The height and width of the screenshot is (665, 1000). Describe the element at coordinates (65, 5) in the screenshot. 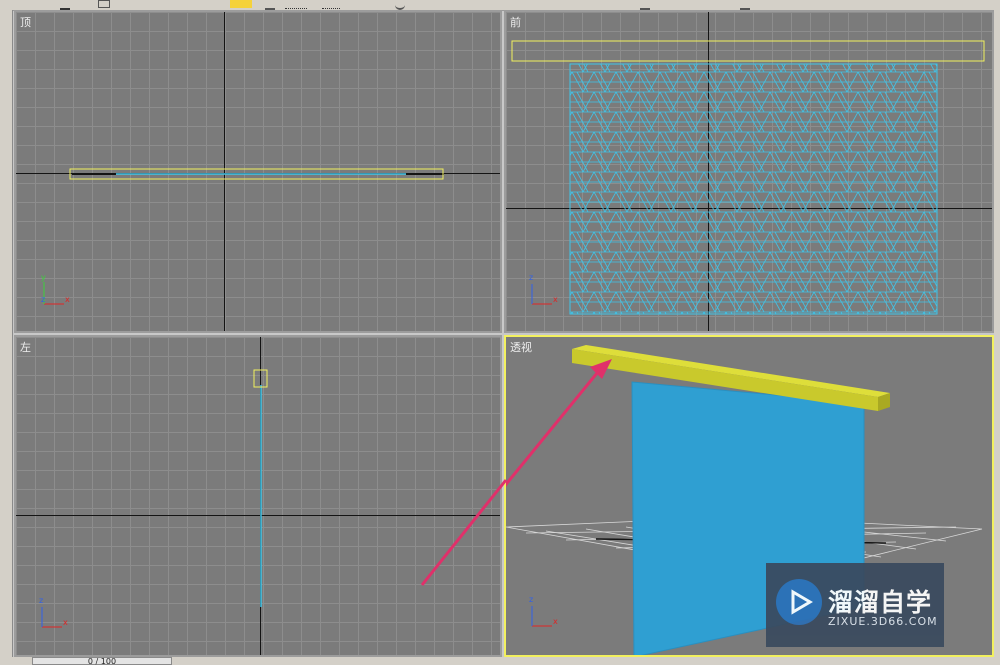

I see `undo-icon` at that location.